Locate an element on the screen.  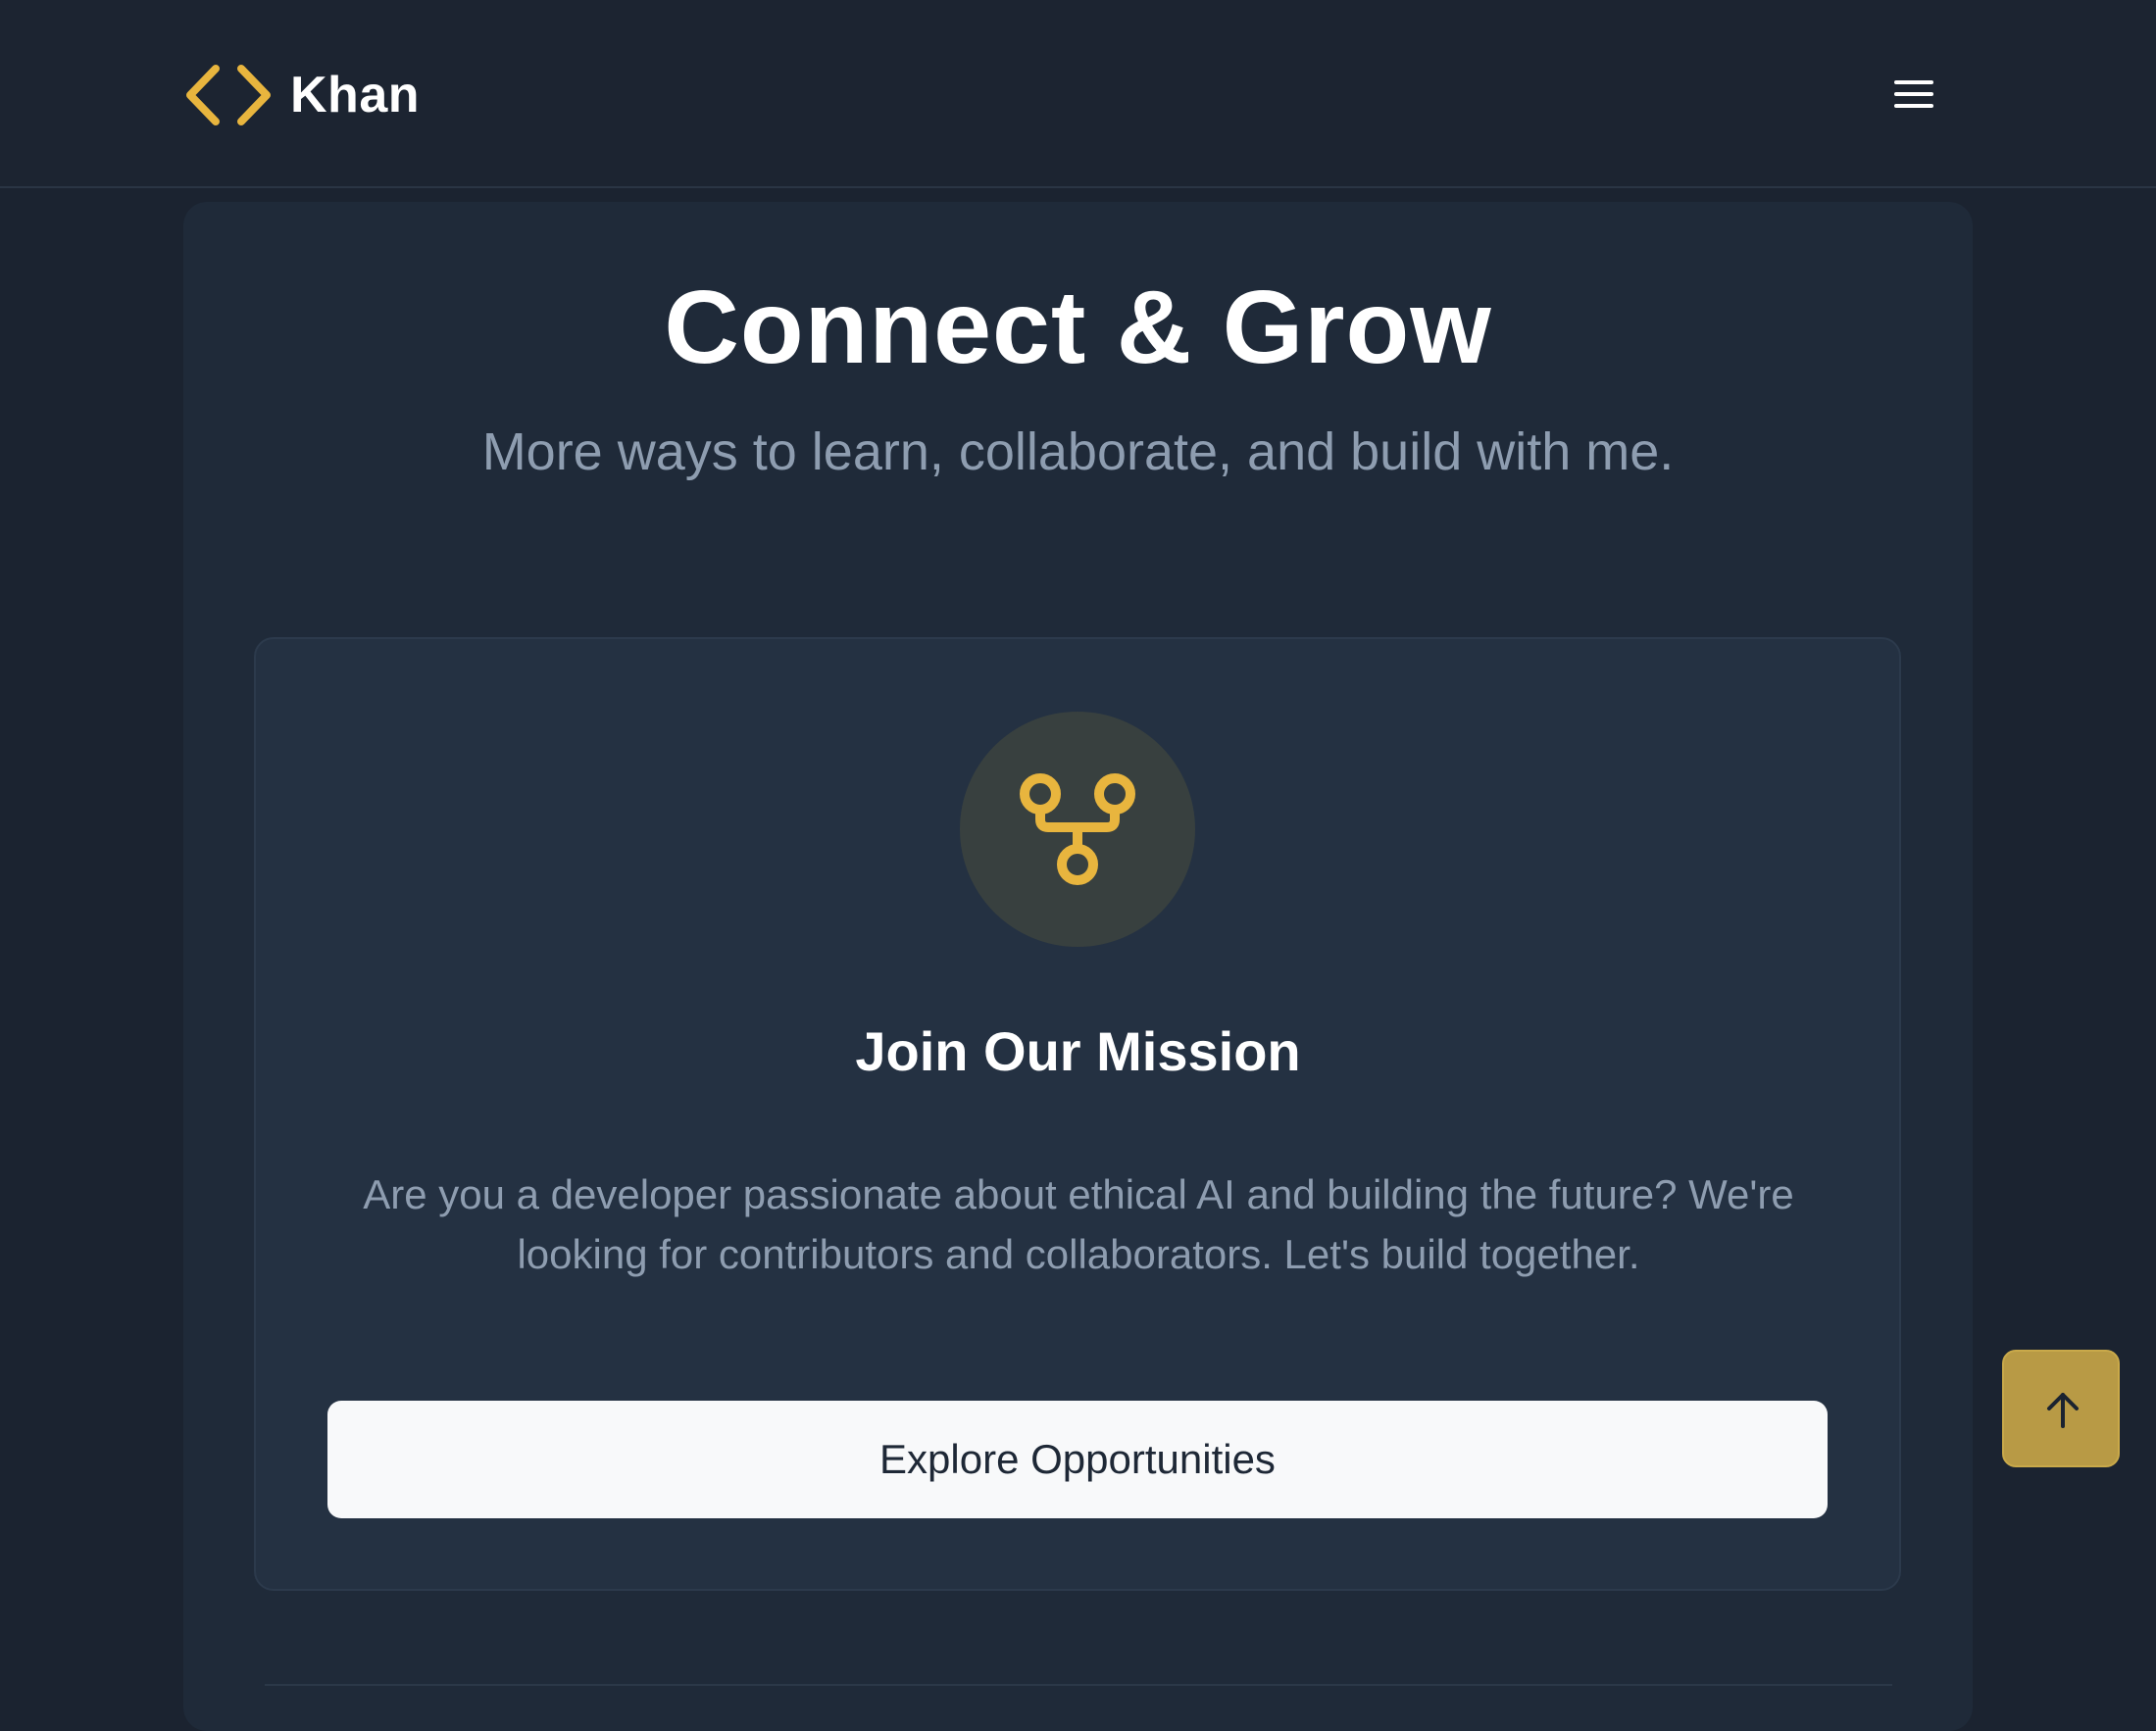
arrow-up-icon is located at coordinates (2063, 1410).